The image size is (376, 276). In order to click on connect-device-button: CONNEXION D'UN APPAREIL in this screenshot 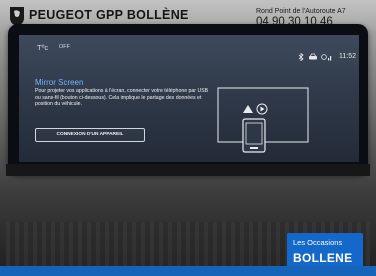, I will do `click(90, 135)`.